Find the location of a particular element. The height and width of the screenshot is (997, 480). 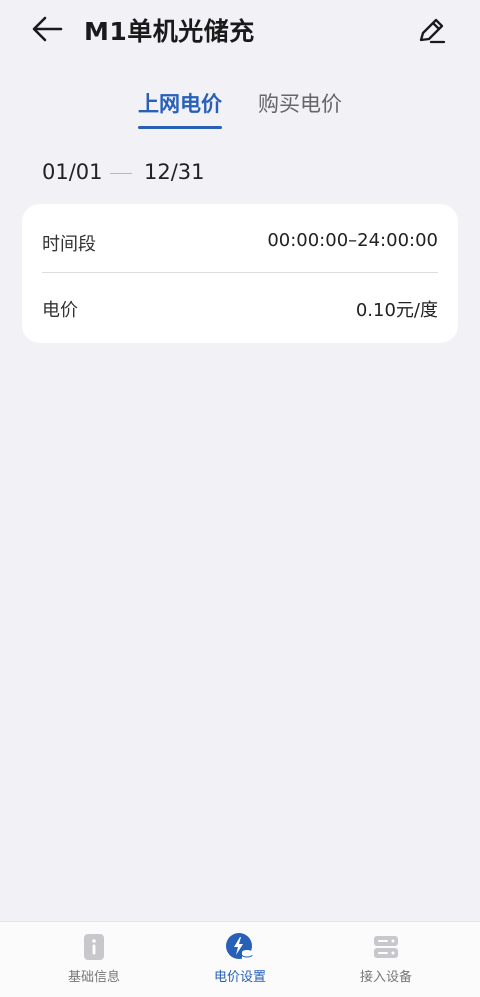

info-document-icon is located at coordinates (94, 947).